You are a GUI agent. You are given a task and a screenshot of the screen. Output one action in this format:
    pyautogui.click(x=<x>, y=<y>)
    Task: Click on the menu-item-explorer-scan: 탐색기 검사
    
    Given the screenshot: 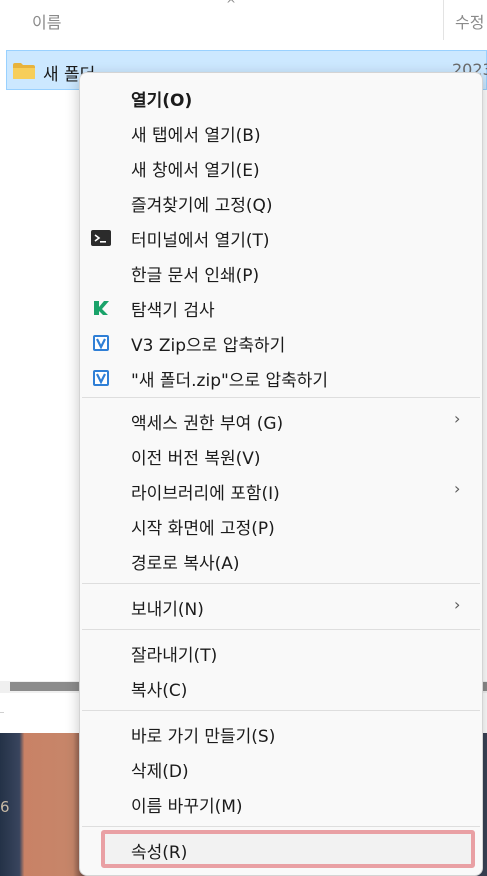 What is the action you would take?
    pyautogui.click(x=281, y=308)
    